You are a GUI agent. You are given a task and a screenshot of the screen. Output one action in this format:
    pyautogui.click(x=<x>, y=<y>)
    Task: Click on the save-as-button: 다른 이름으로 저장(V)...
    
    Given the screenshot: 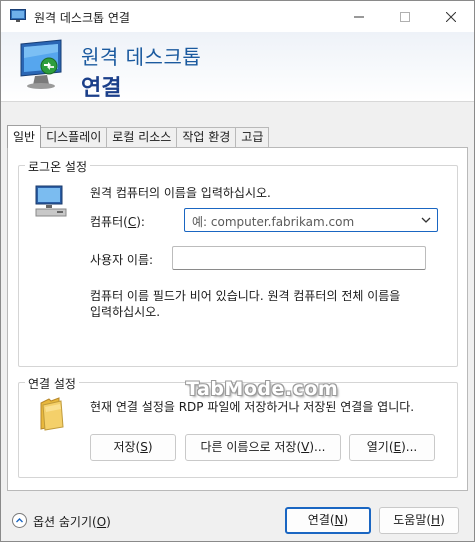 What is the action you would take?
    pyautogui.click(x=263, y=447)
    